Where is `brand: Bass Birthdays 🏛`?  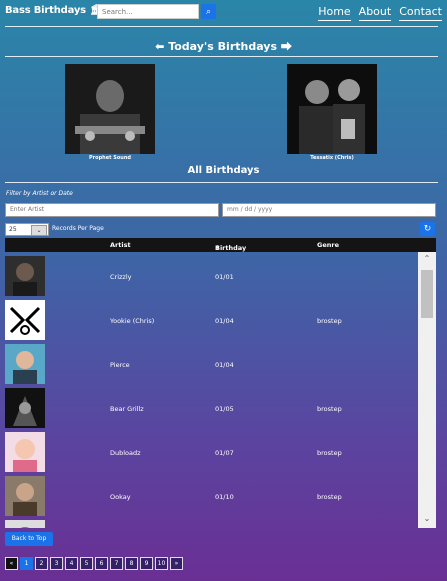
brand: Bass Birthdays 🏛 is located at coordinates (54, 10).